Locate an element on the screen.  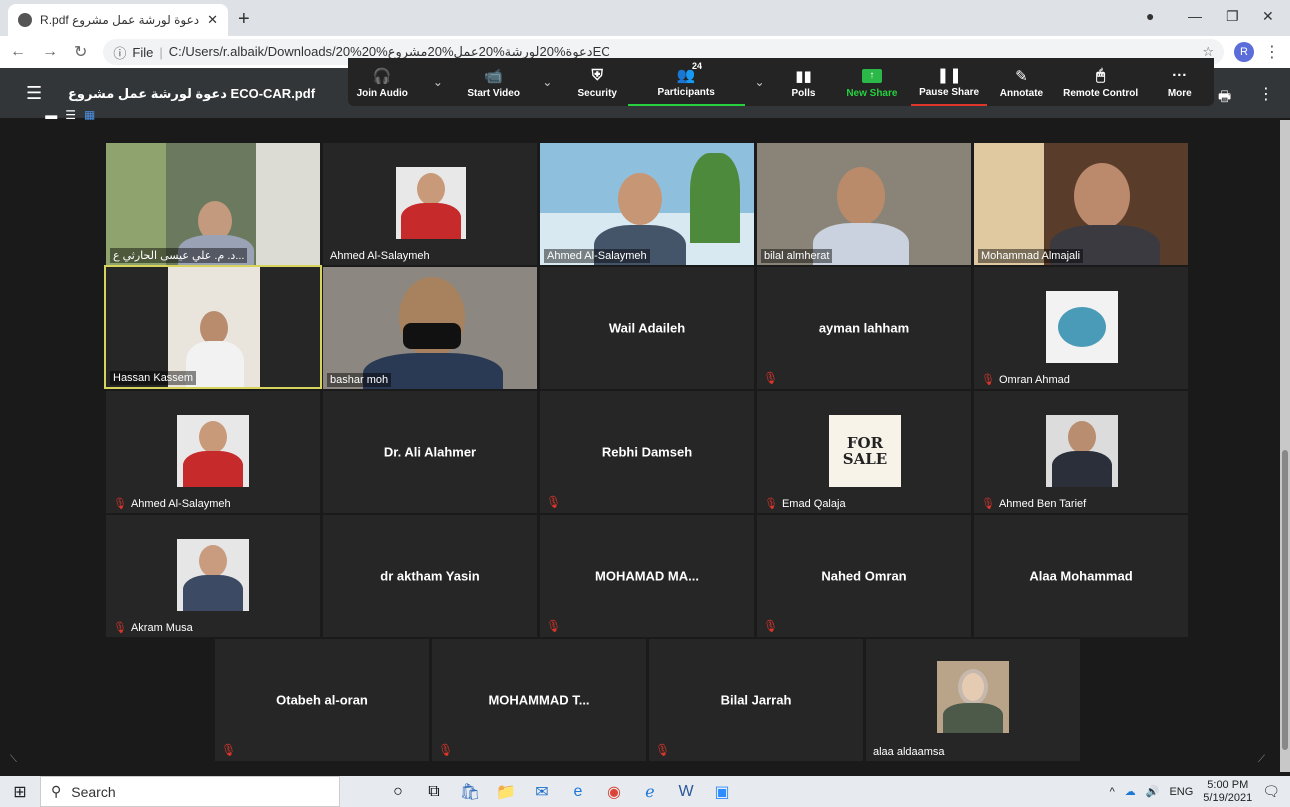
word-icon: W is located at coordinates (686, 791).